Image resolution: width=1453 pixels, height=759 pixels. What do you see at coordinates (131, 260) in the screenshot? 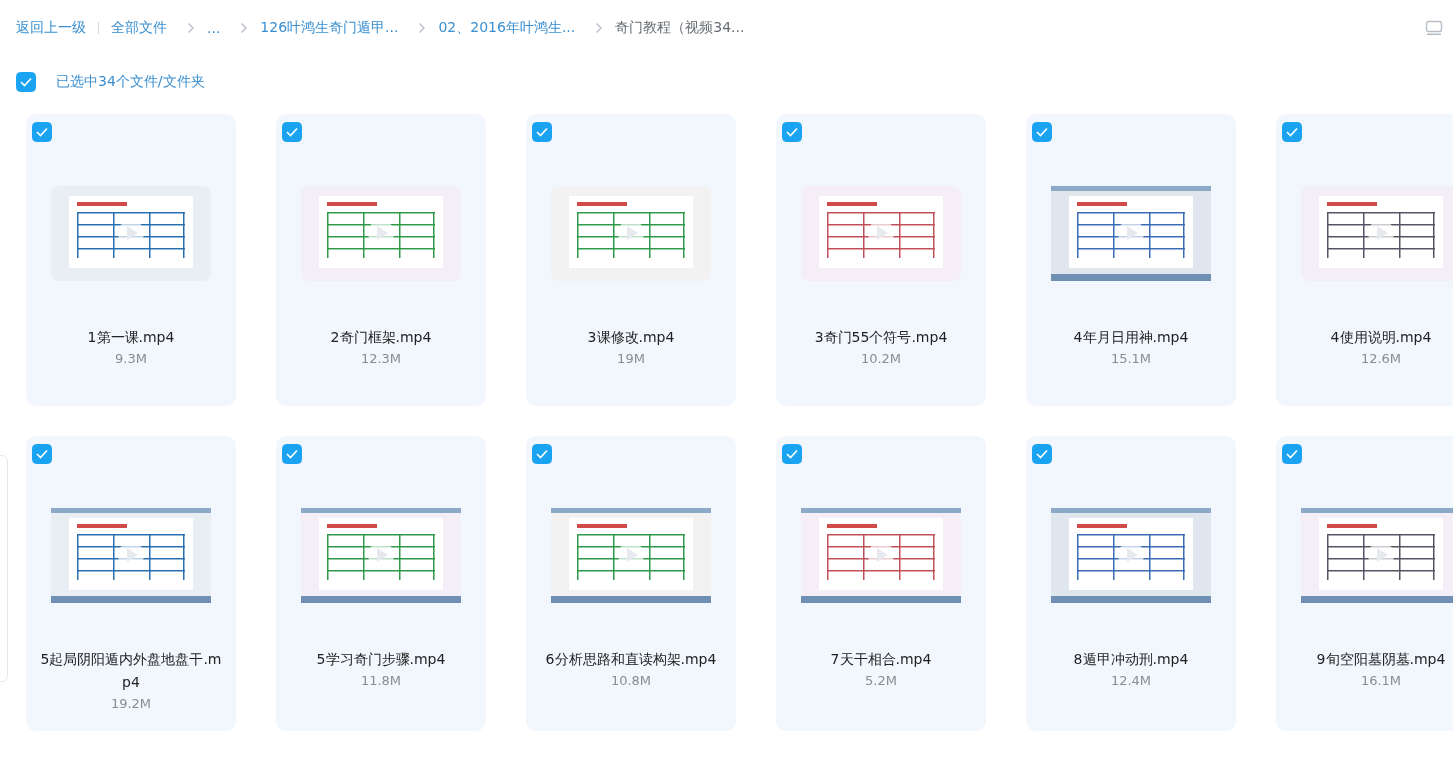
I see `file-card: 1第一课.mp4 9.3M` at bounding box center [131, 260].